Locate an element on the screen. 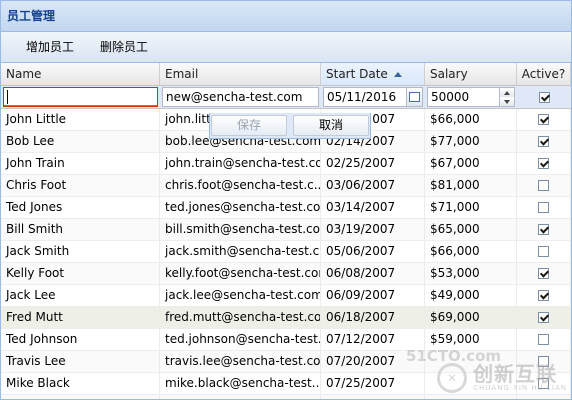 This screenshot has height=400, width=572. column-header-active: Active? is located at coordinates (544, 74).